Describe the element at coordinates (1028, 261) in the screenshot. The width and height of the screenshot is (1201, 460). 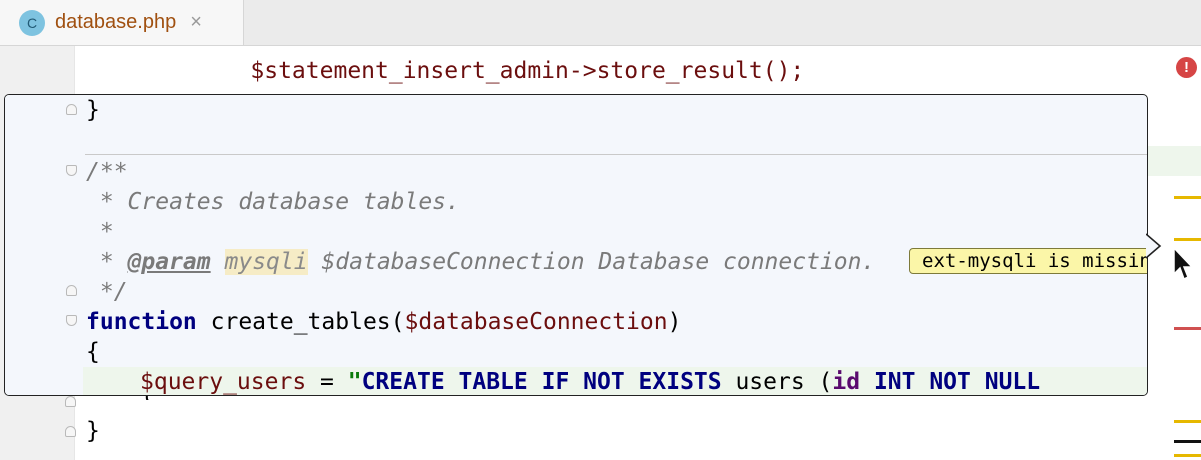
I see `inspection-tooltip: ext-mysqli is missing` at that location.